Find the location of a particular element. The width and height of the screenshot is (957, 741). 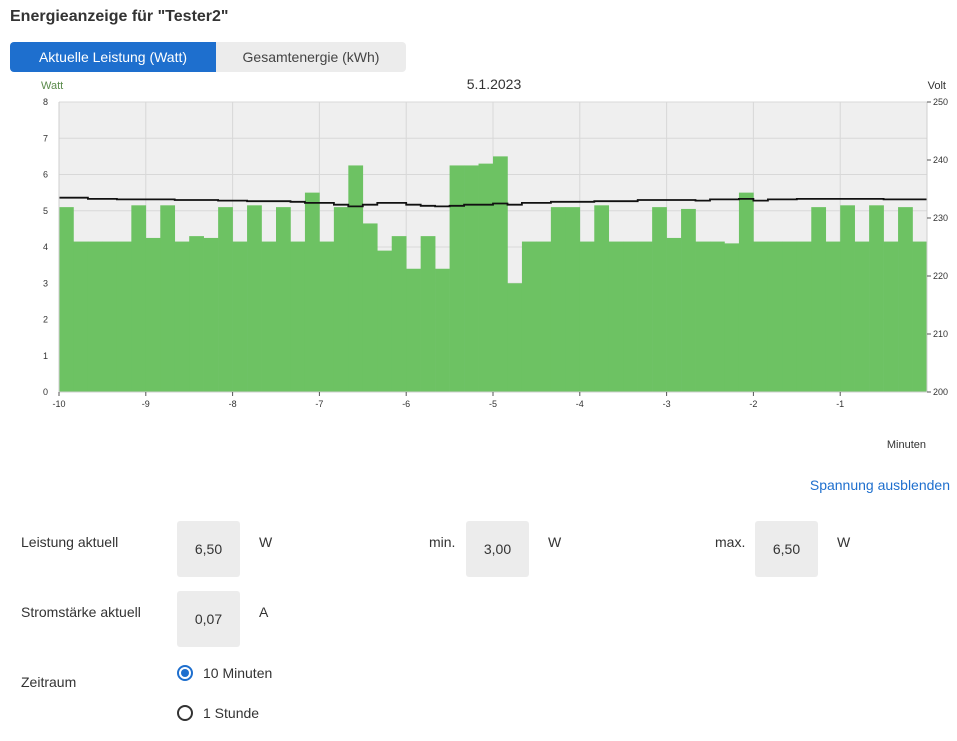

x-tick-label: -7 is located at coordinates (319, 404).